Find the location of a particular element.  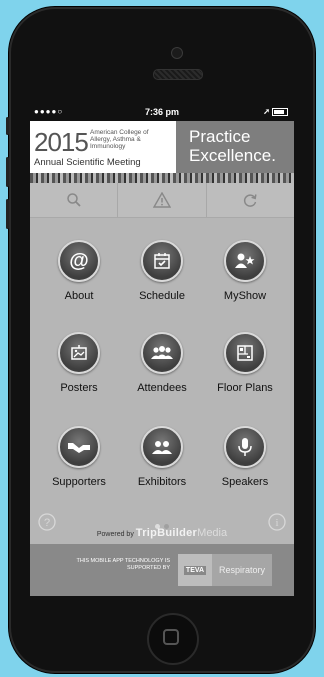

tile-speakers: Speakers is located at coordinates (245, 457).